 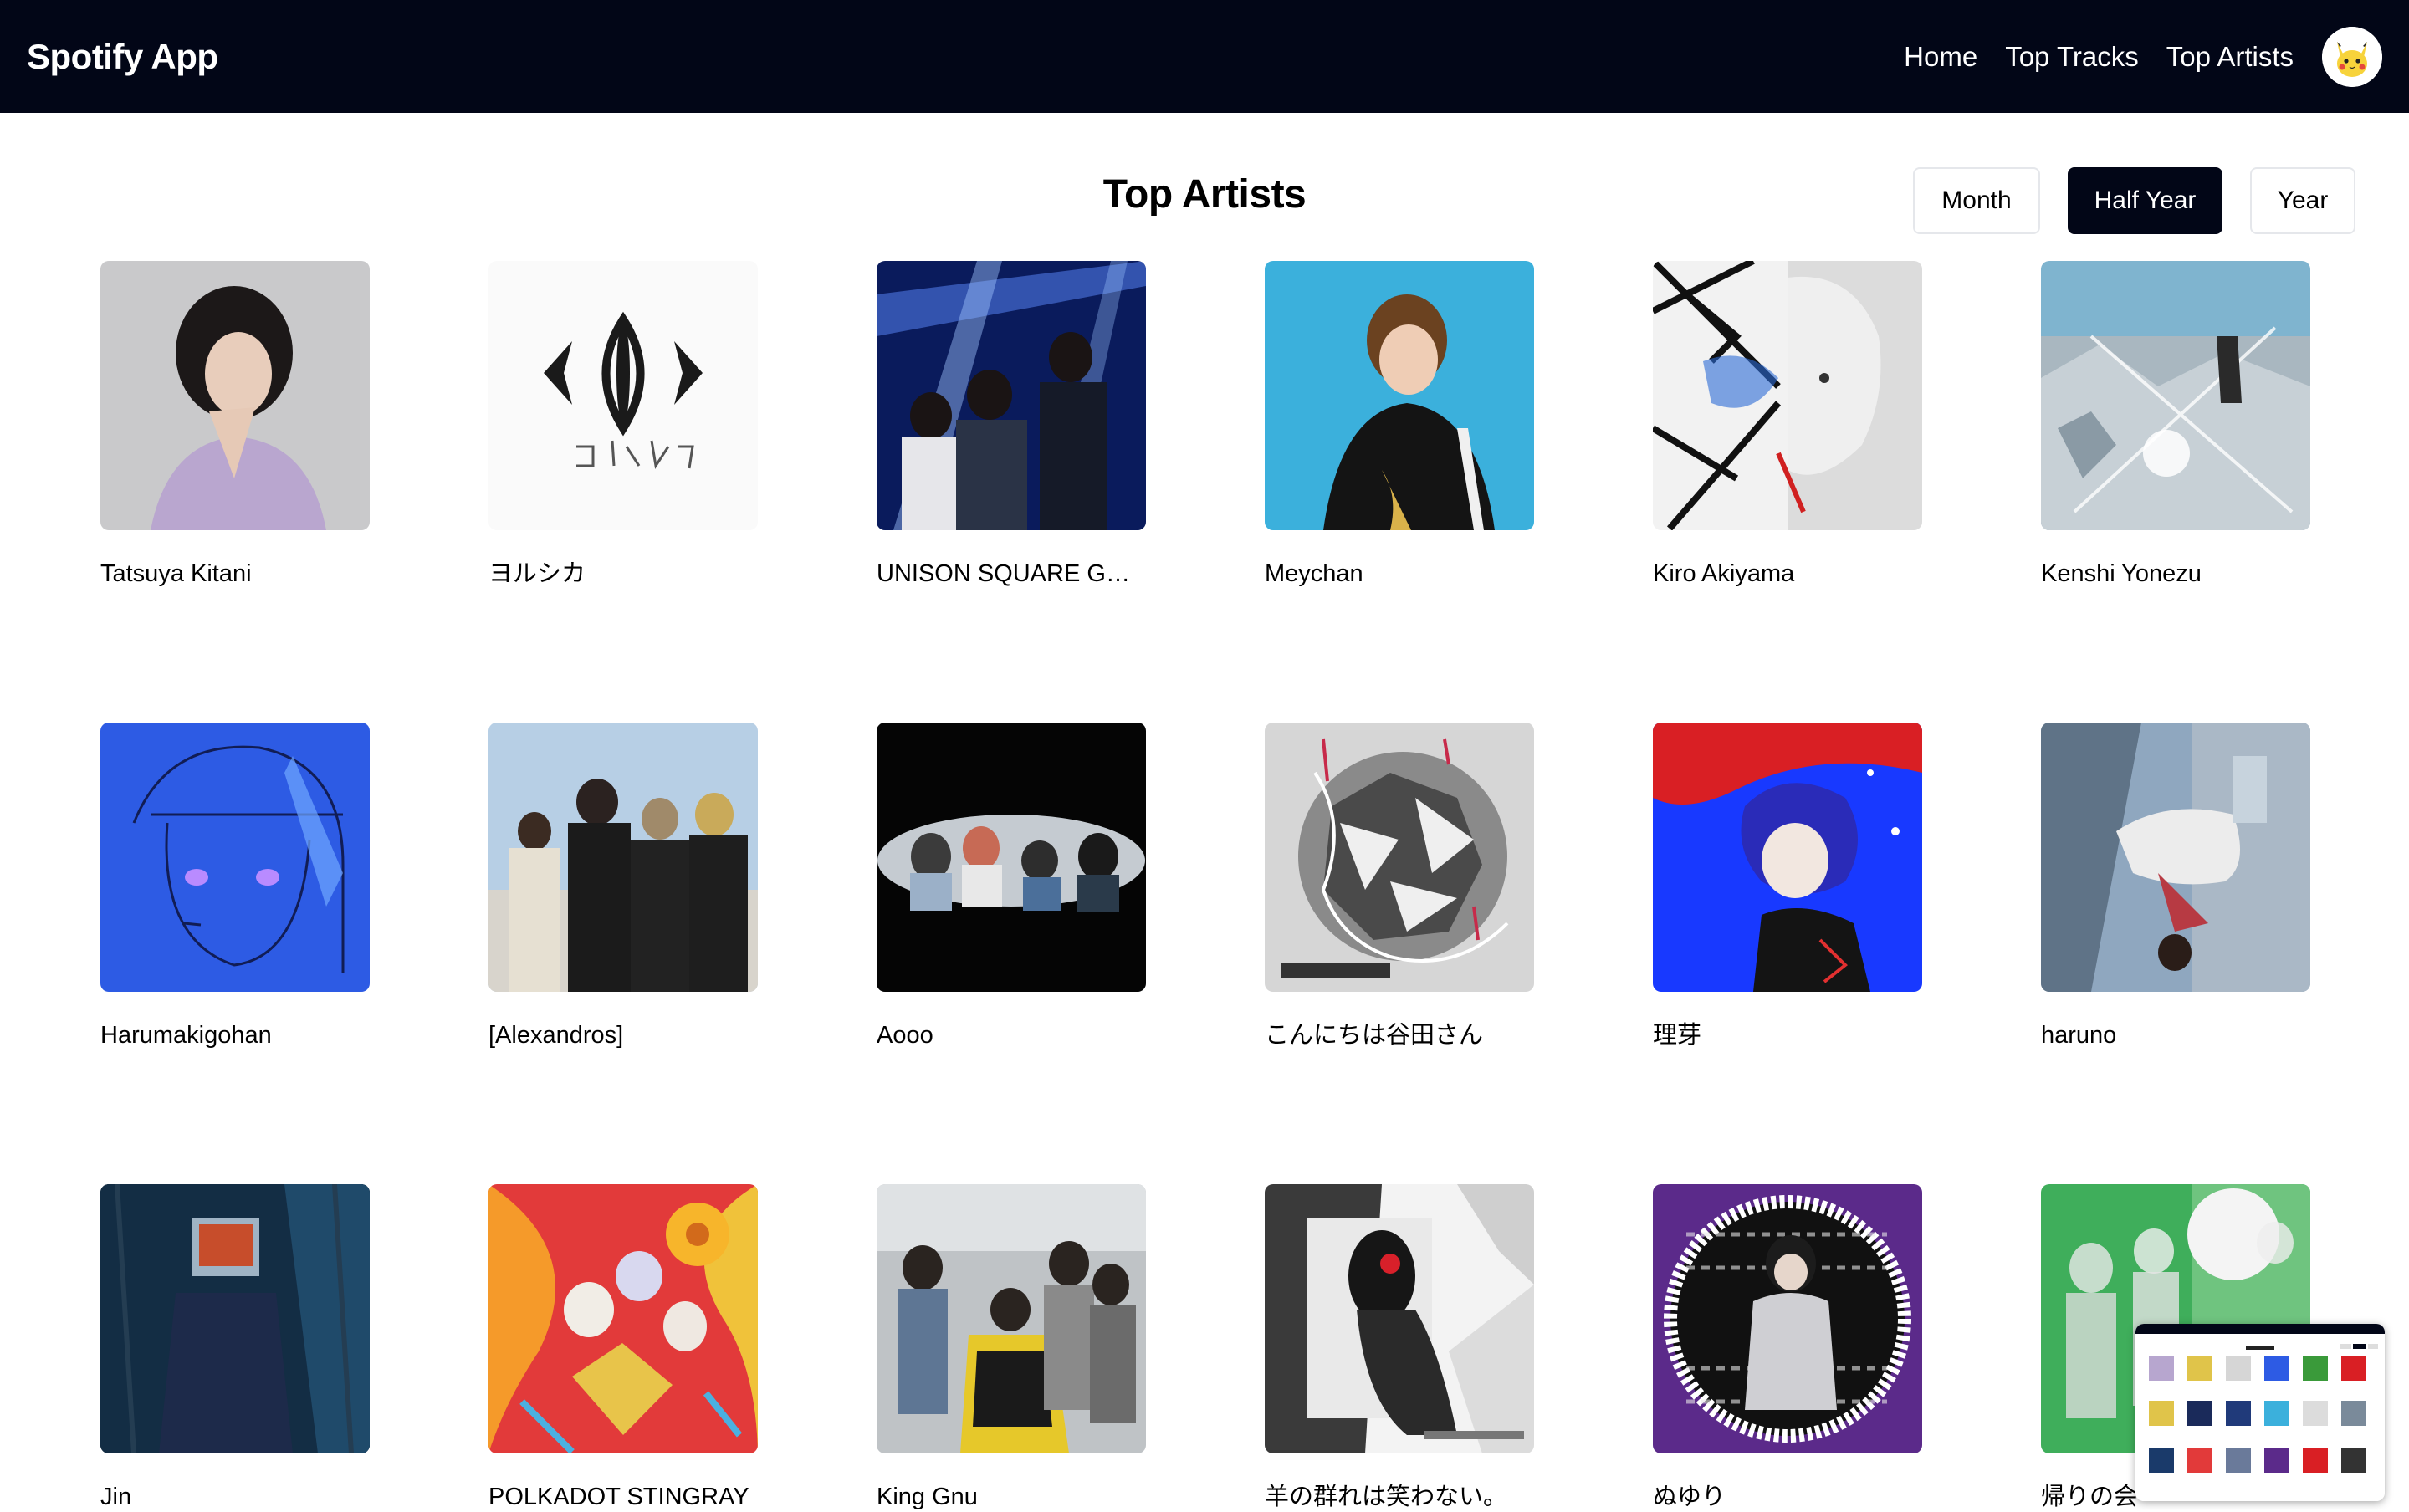 I want to click on artist-name: Tatsuya Kitani, so click(x=176, y=573).